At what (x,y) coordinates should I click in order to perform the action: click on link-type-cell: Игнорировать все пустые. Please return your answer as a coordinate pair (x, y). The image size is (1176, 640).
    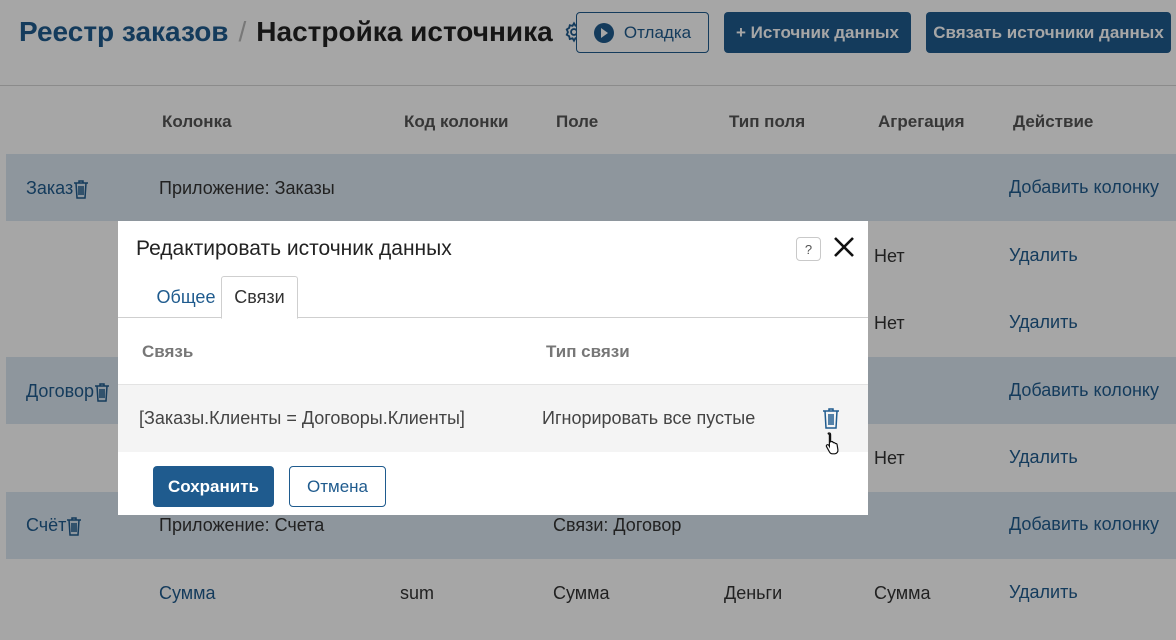
    Looking at the image, I should click on (648, 418).